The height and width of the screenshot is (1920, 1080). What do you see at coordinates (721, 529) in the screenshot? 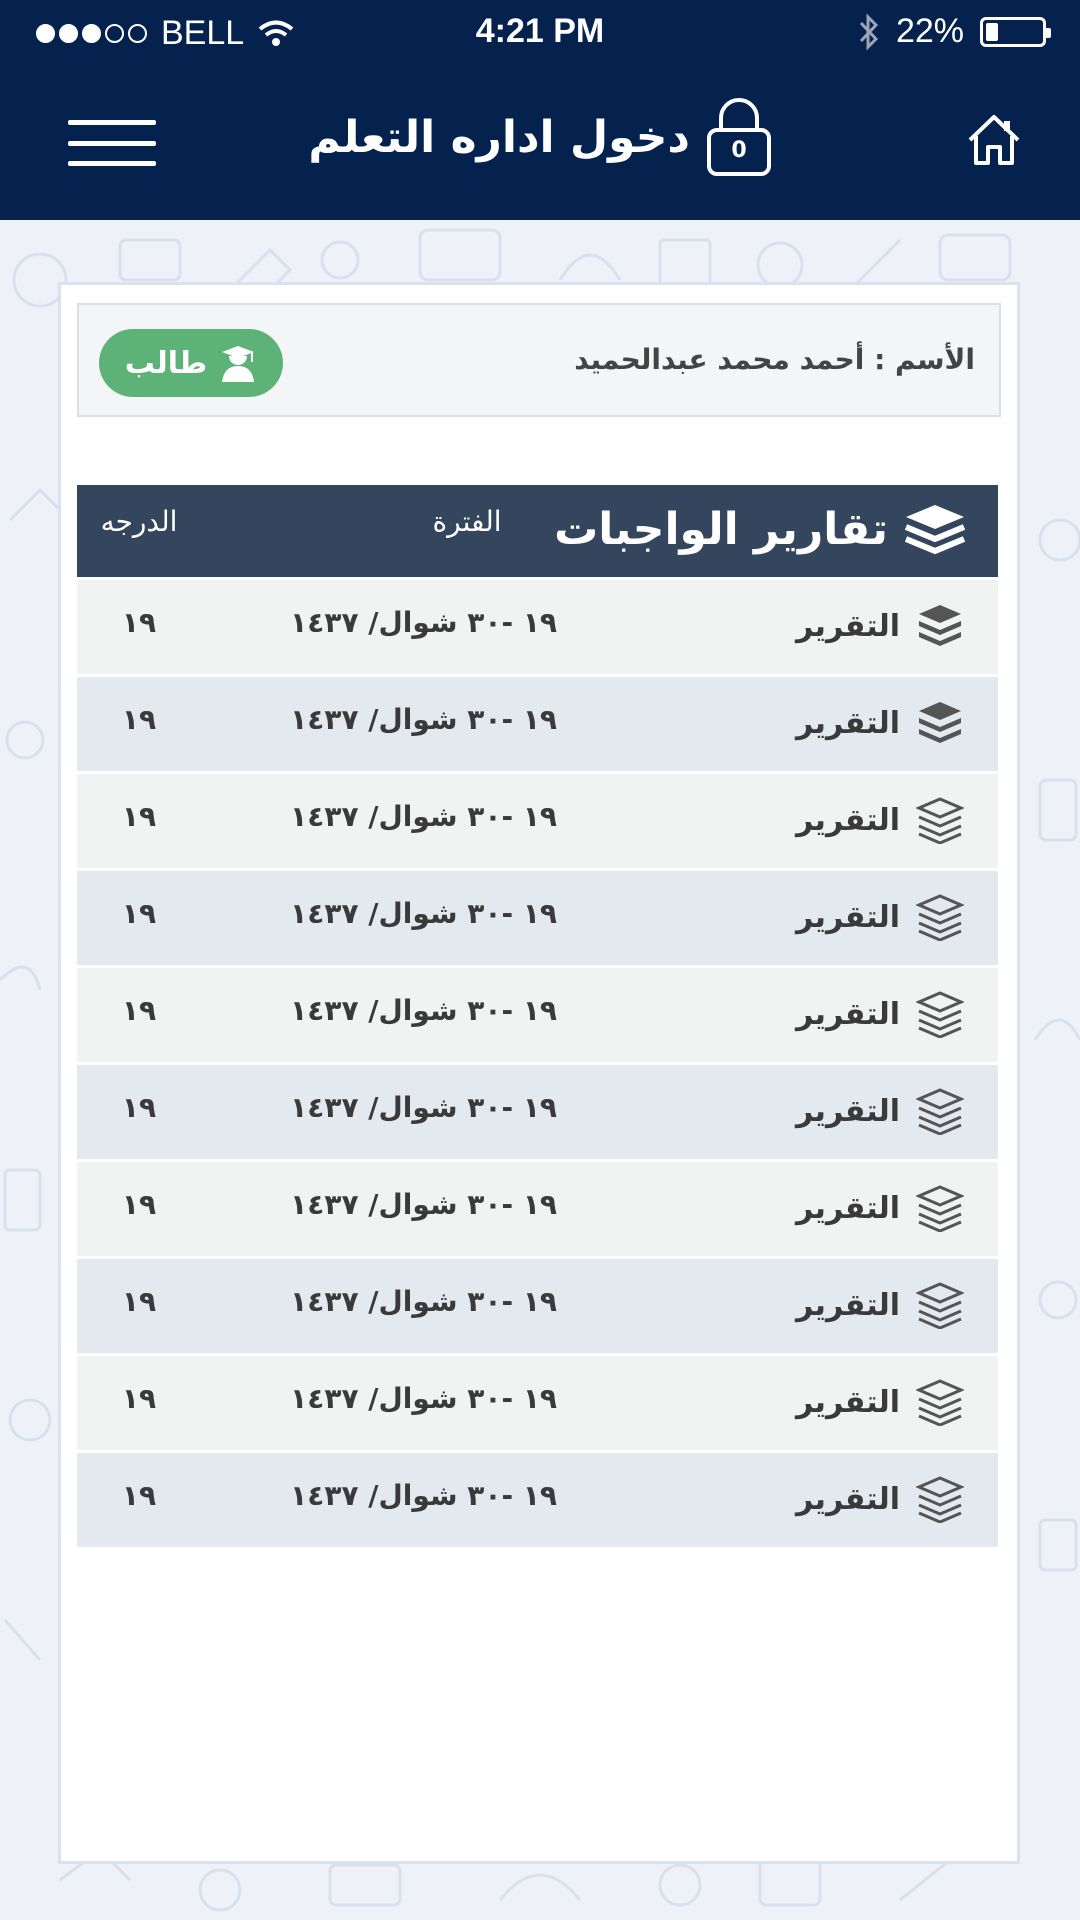
I see `table-title: تقارير الواجبات` at bounding box center [721, 529].